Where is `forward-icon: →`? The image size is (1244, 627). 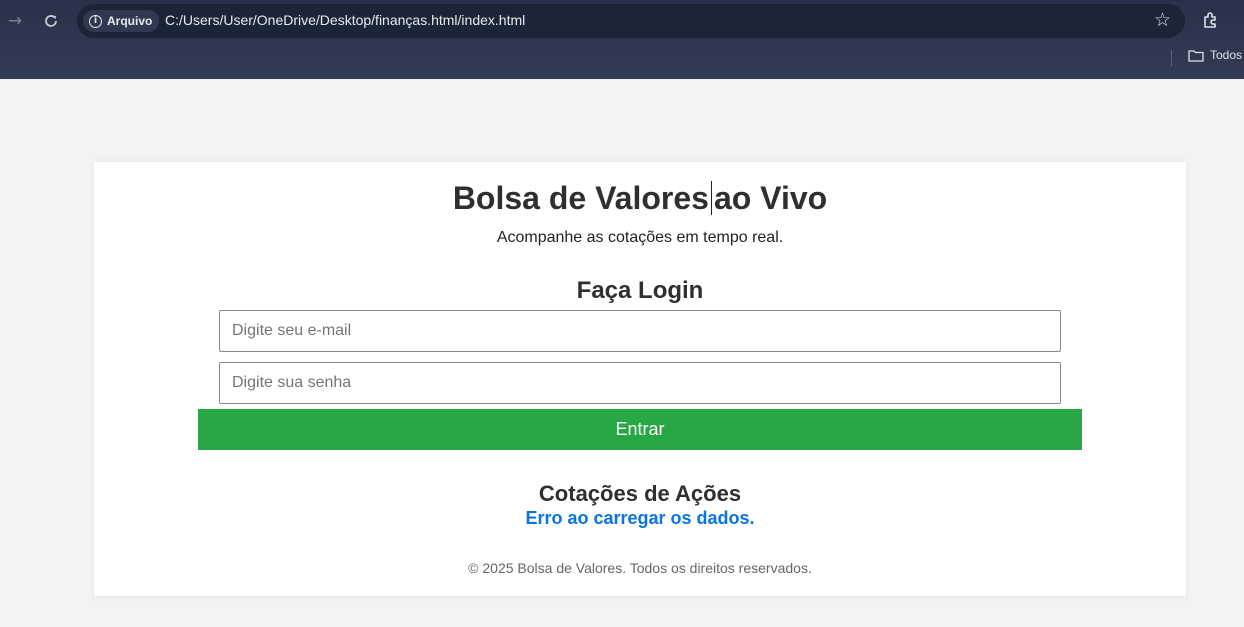 forward-icon: → is located at coordinates (15, 21).